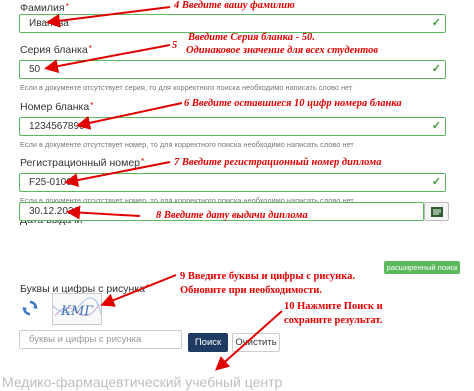 The width and height of the screenshot is (474, 391). What do you see at coordinates (76, 311) in the screenshot?
I see `captcha-text: КМГ` at bounding box center [76, 311].